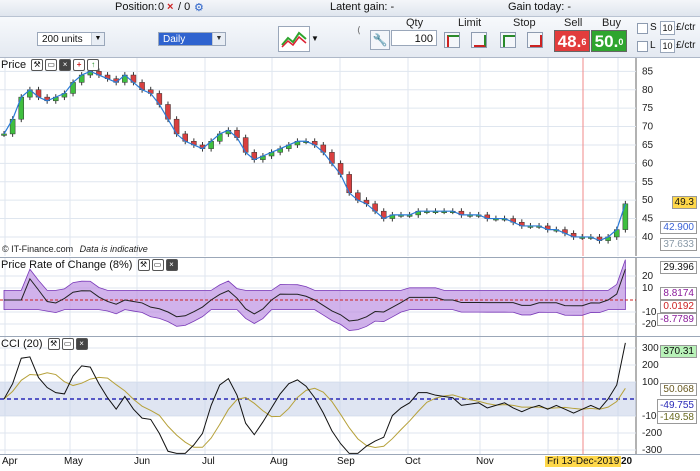 The height and width of the screenshot is (471, 700). Describe the element at coordinates (627, 461) in the screenshot. I see `year-label: 20` at that location.